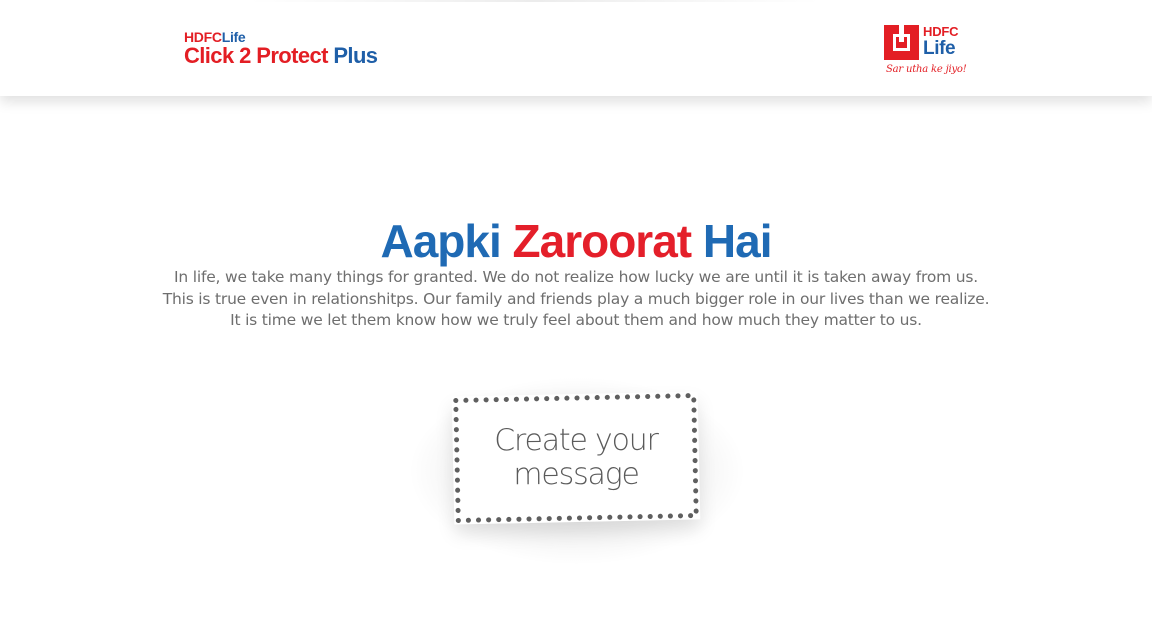  I want to click on company-logo: HDFC Life Sar utha ke jiyo!, so click(929, 53).